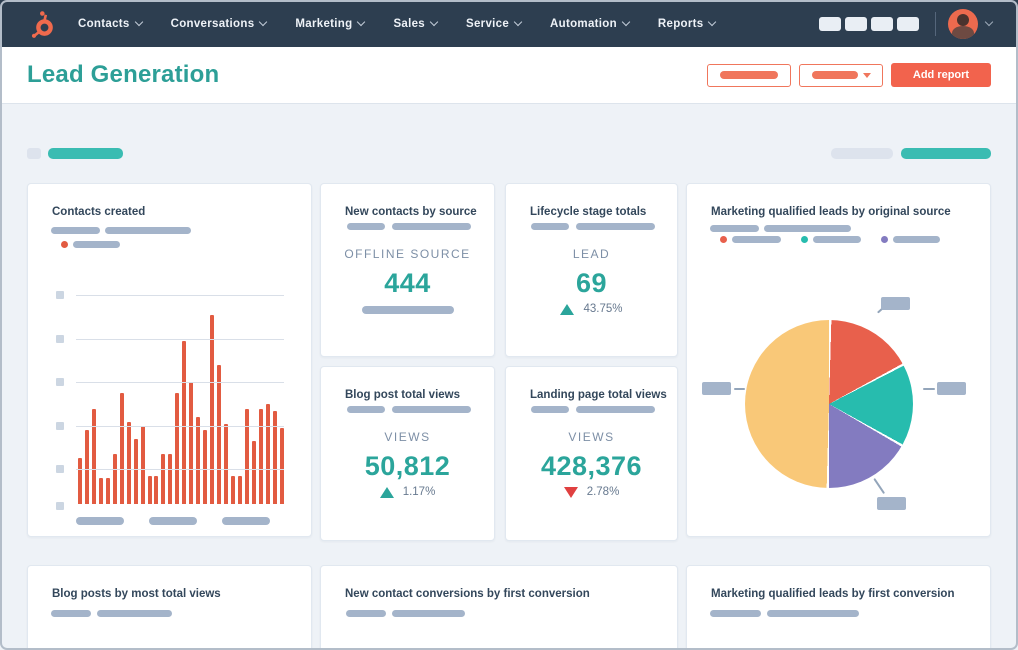 The image size is (1018, 650). I want to click on dashboard-filter-dropdown, so click(841, 75).